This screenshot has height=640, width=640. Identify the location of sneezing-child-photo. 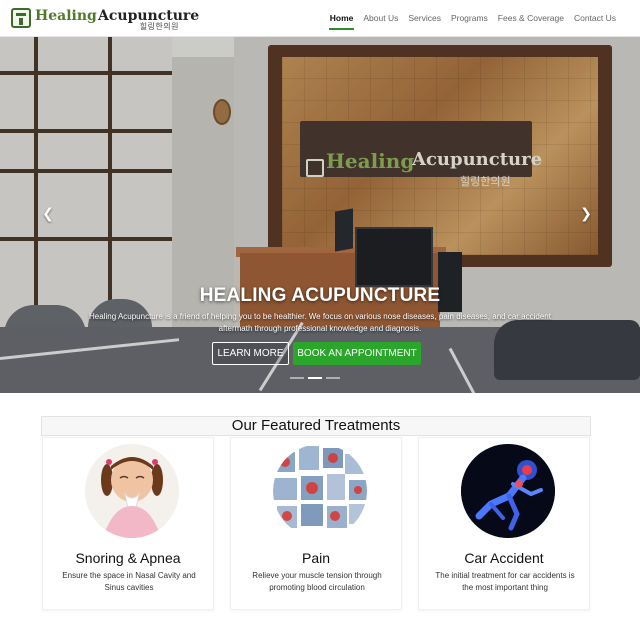
(132, 491).